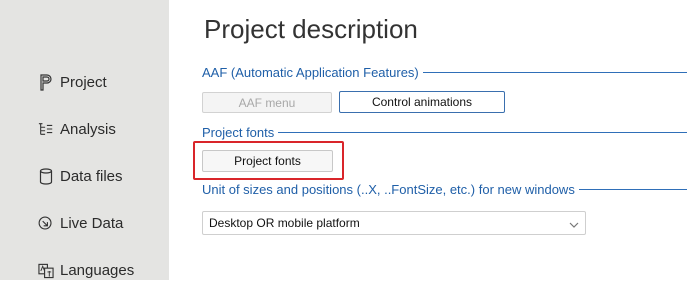  Describe the element at coordinates (46, 270) in the screenshot. I see `languages-icon` at that location.